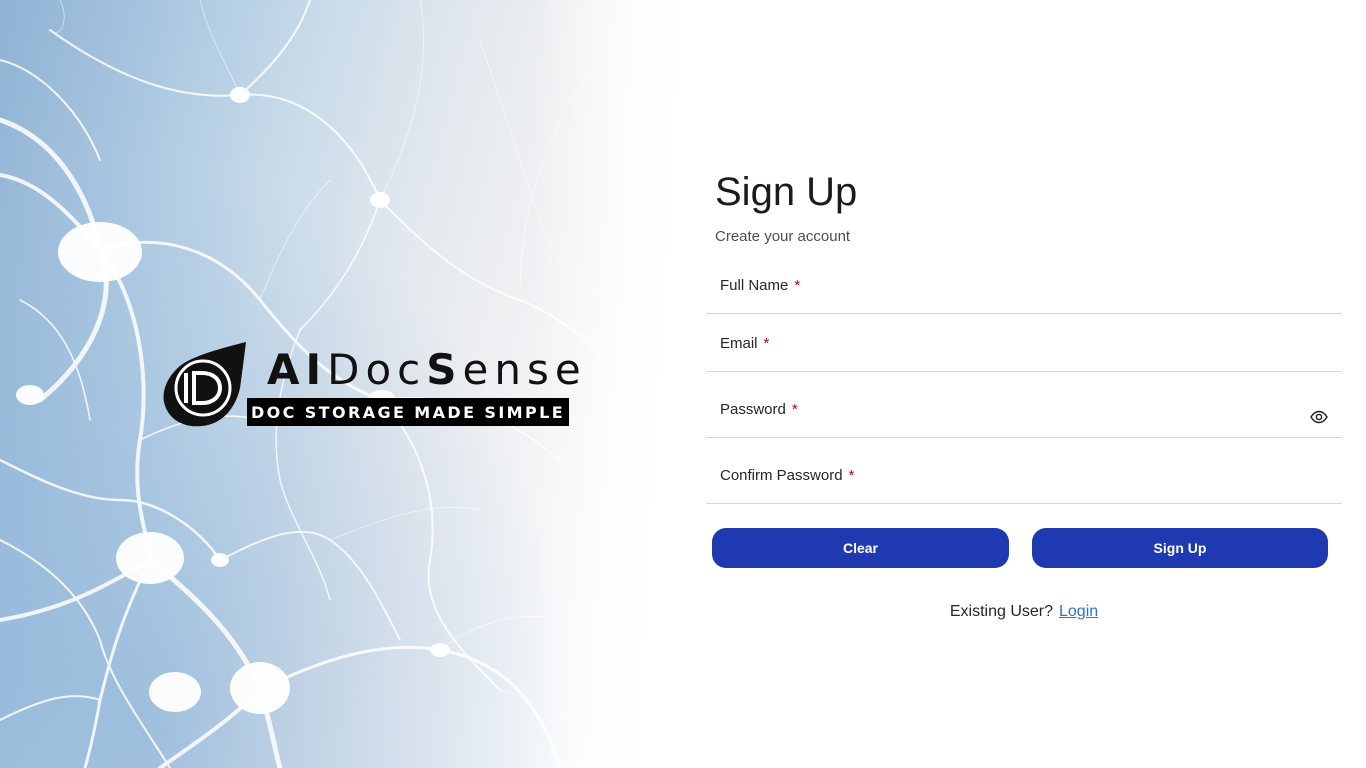 Image resolution: width=1366 pixels, height=768 pixels. Describe the element at coordinates (786, 192) in the screenshot. I see `page-title: Sign Up` at that location.